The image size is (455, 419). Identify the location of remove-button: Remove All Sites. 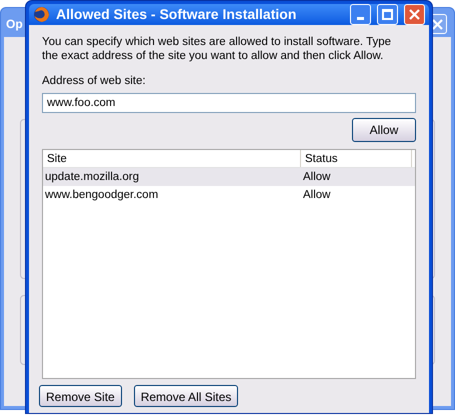
(186, 396).